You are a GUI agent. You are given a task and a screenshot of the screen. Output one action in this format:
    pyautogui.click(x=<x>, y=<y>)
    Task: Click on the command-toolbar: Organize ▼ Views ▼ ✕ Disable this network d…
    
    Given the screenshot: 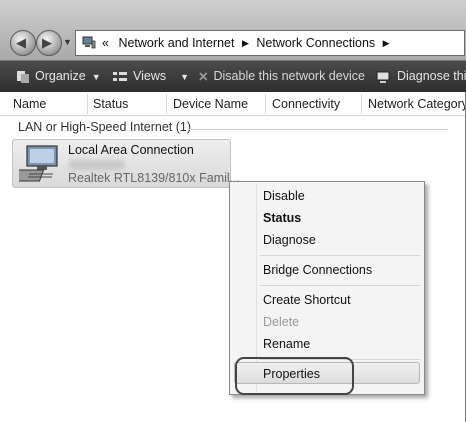 What is the action you would take?
    pyautogui.click(x=233, y=76)
    